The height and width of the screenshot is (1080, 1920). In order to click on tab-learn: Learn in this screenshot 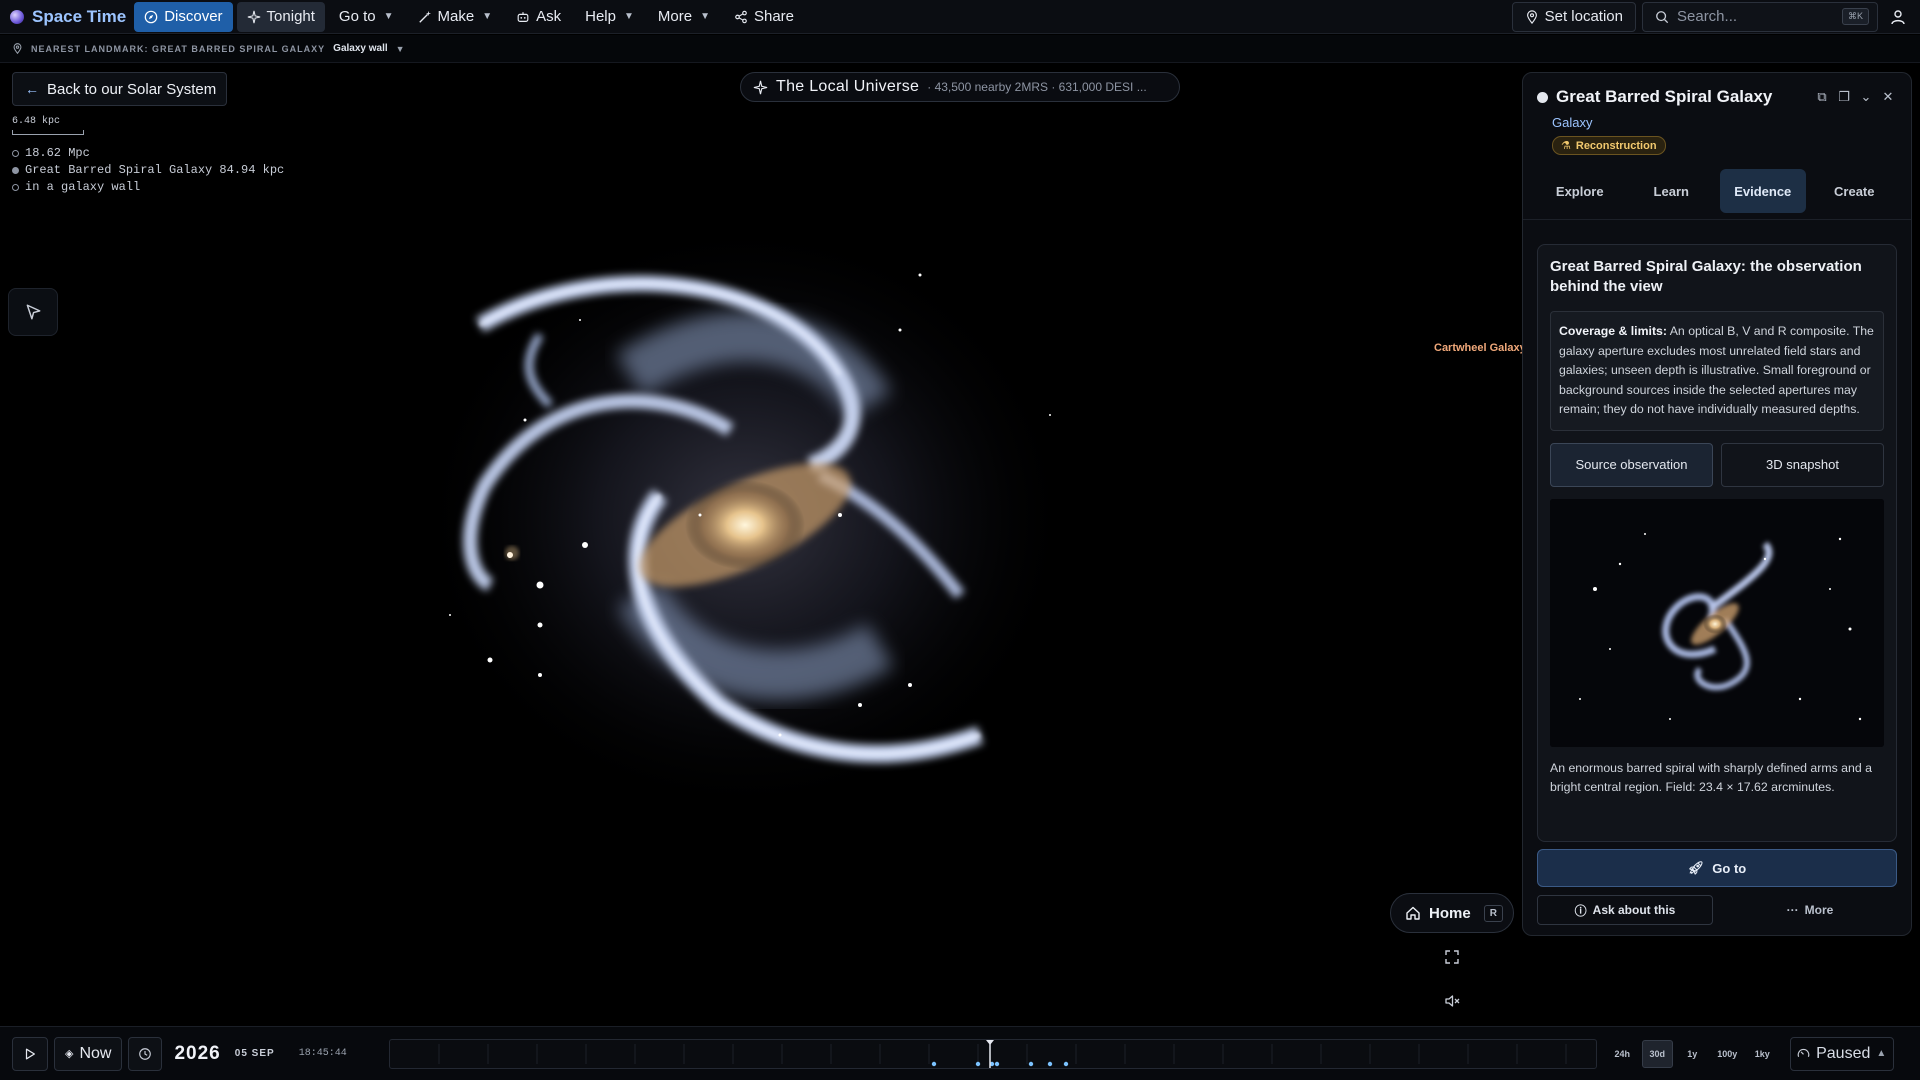, I will do `click(1672, 191)`.